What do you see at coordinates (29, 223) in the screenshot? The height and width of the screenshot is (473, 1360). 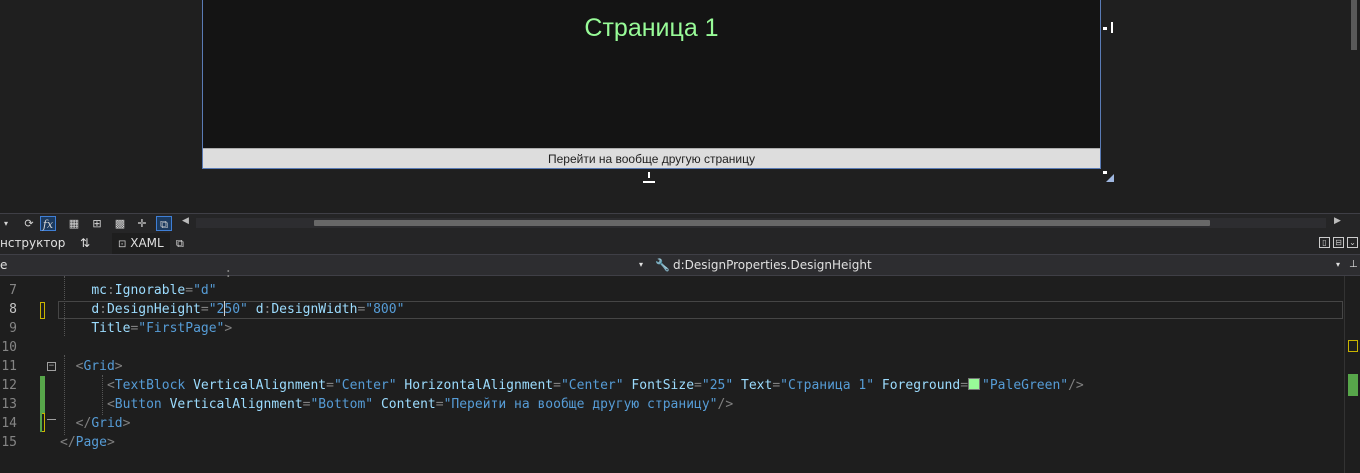 I see `refresh-icon: ⟳` at bounding box center [29, 223].